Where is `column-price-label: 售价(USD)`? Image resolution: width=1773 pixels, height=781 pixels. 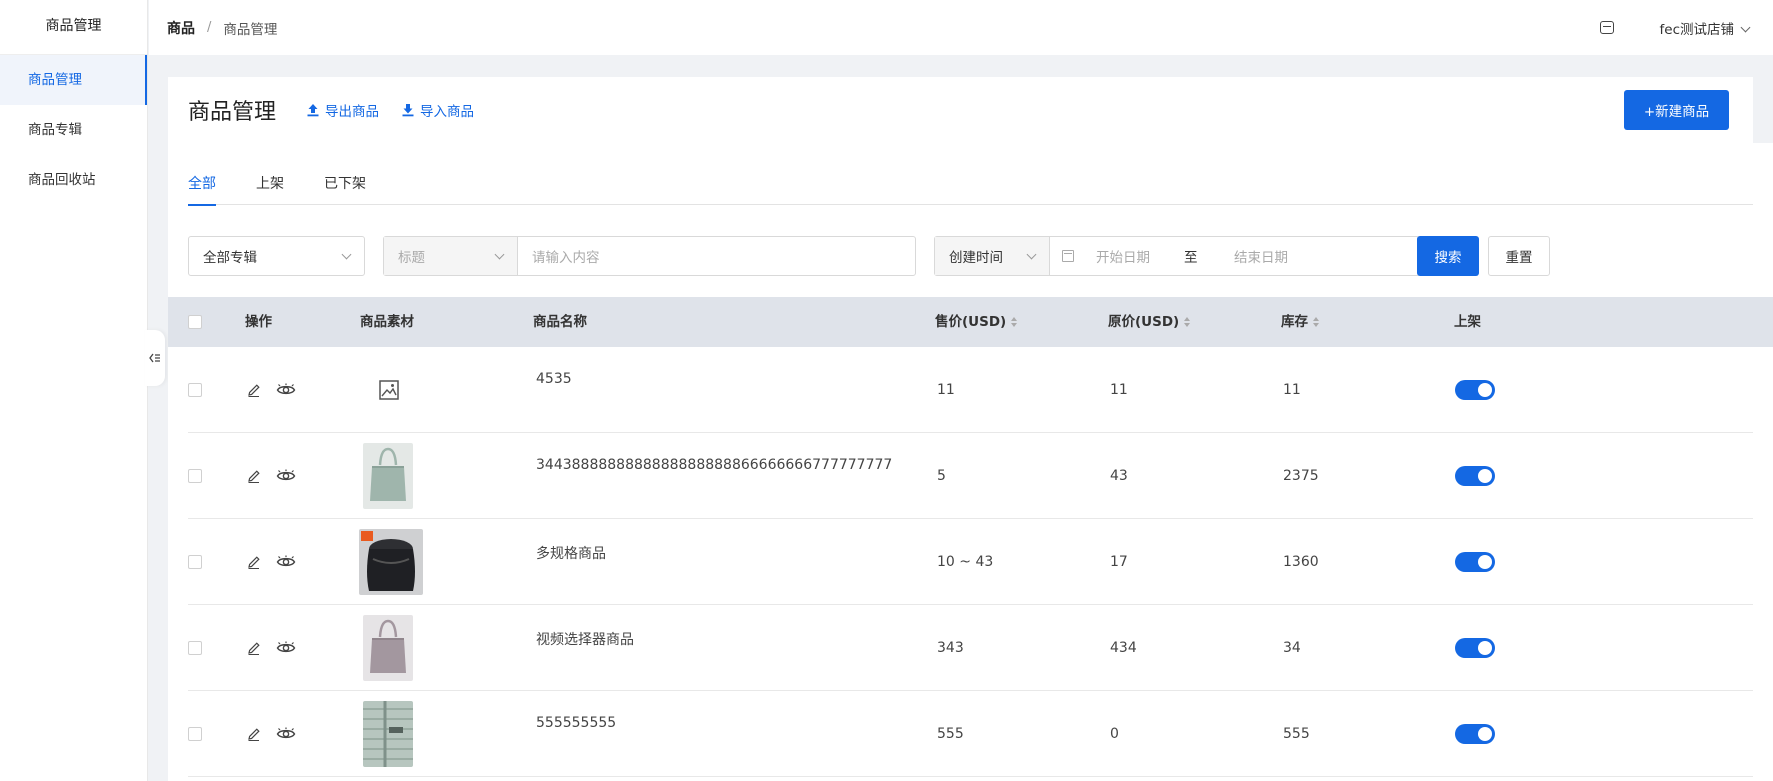
column-price-label: 售价(USD) is located at coordinates (971, 322).